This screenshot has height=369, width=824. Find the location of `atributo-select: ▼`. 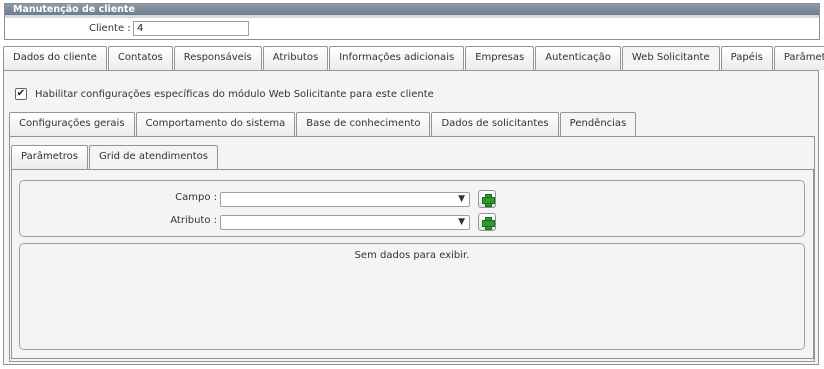

atributo-select: ▼ is located at coordinates (345, 222).